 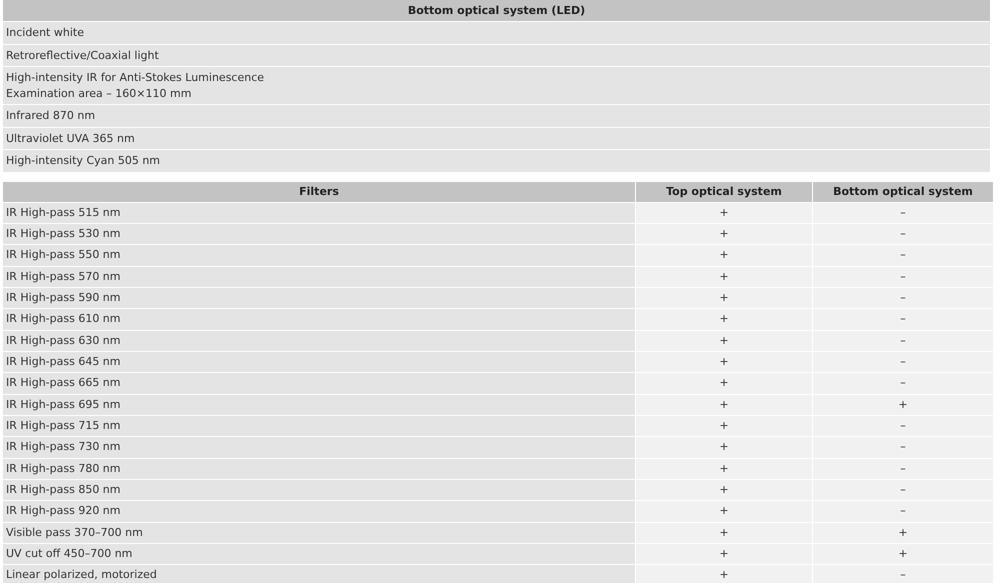 I want to click on table-cell: IR High-pass 630 nm, so click(x=319, y=340).